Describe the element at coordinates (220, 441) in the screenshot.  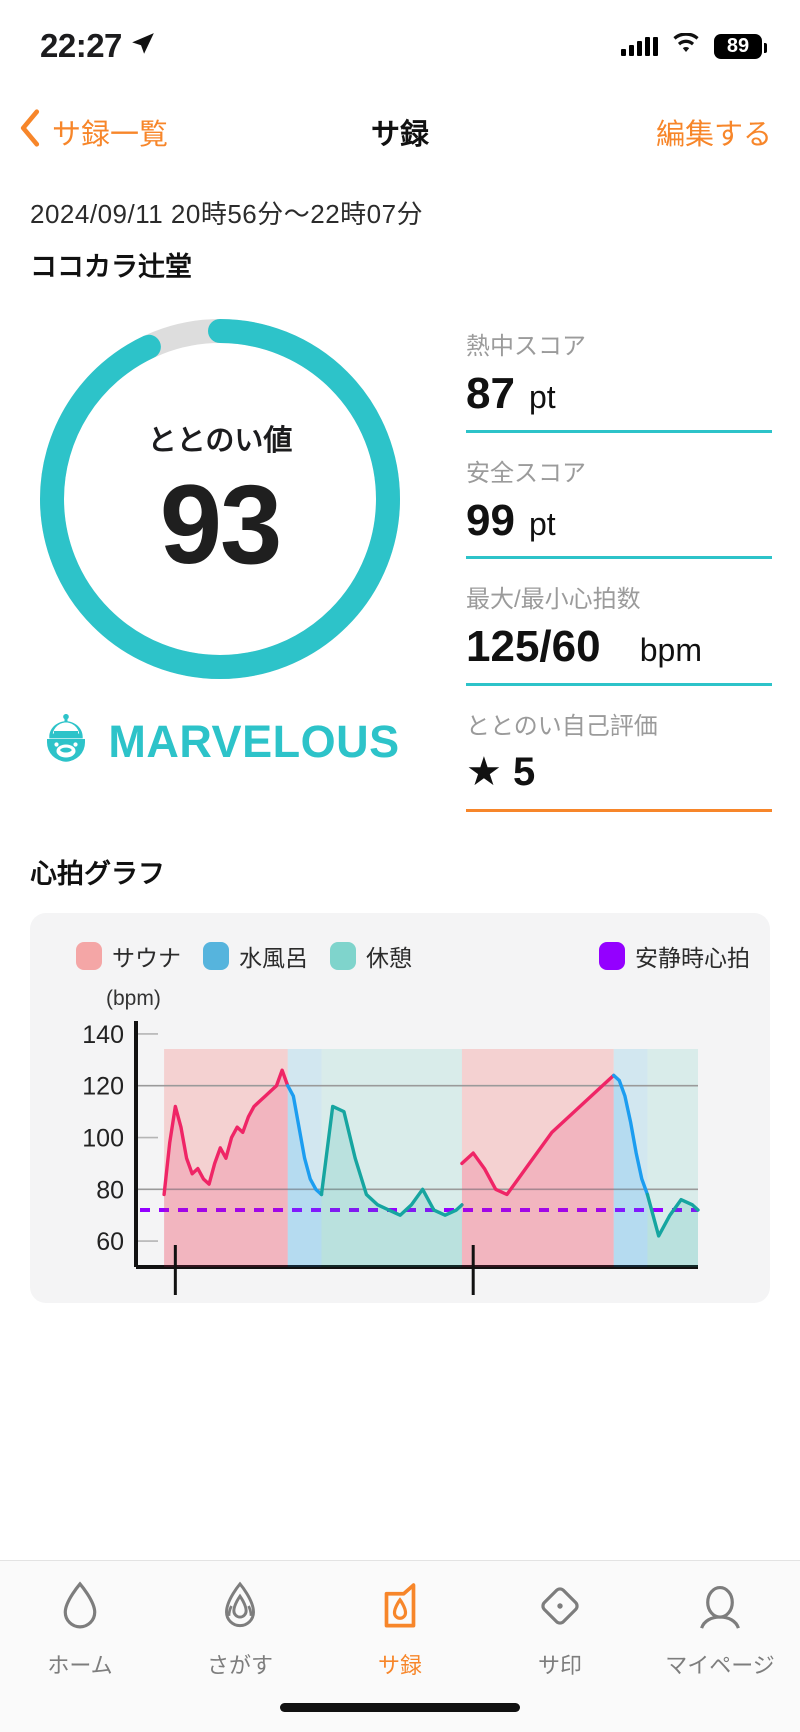
I see `totonoi-label: ととのい値` at that location.